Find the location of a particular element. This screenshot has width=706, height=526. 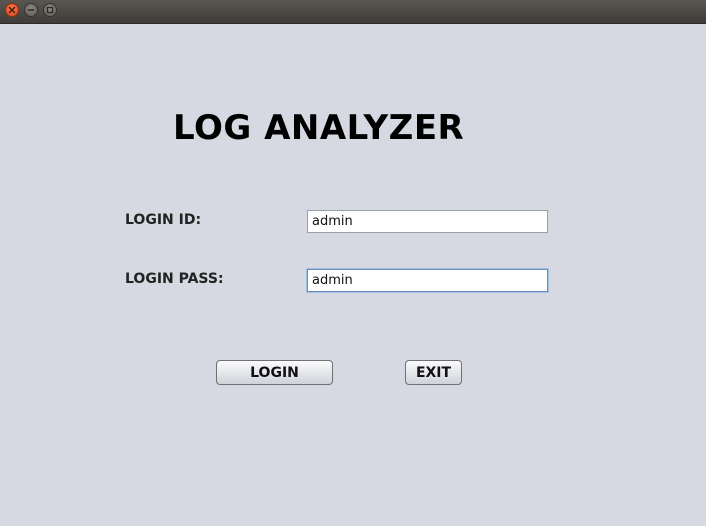

minimize-icon is located at coordinates (31, 10).